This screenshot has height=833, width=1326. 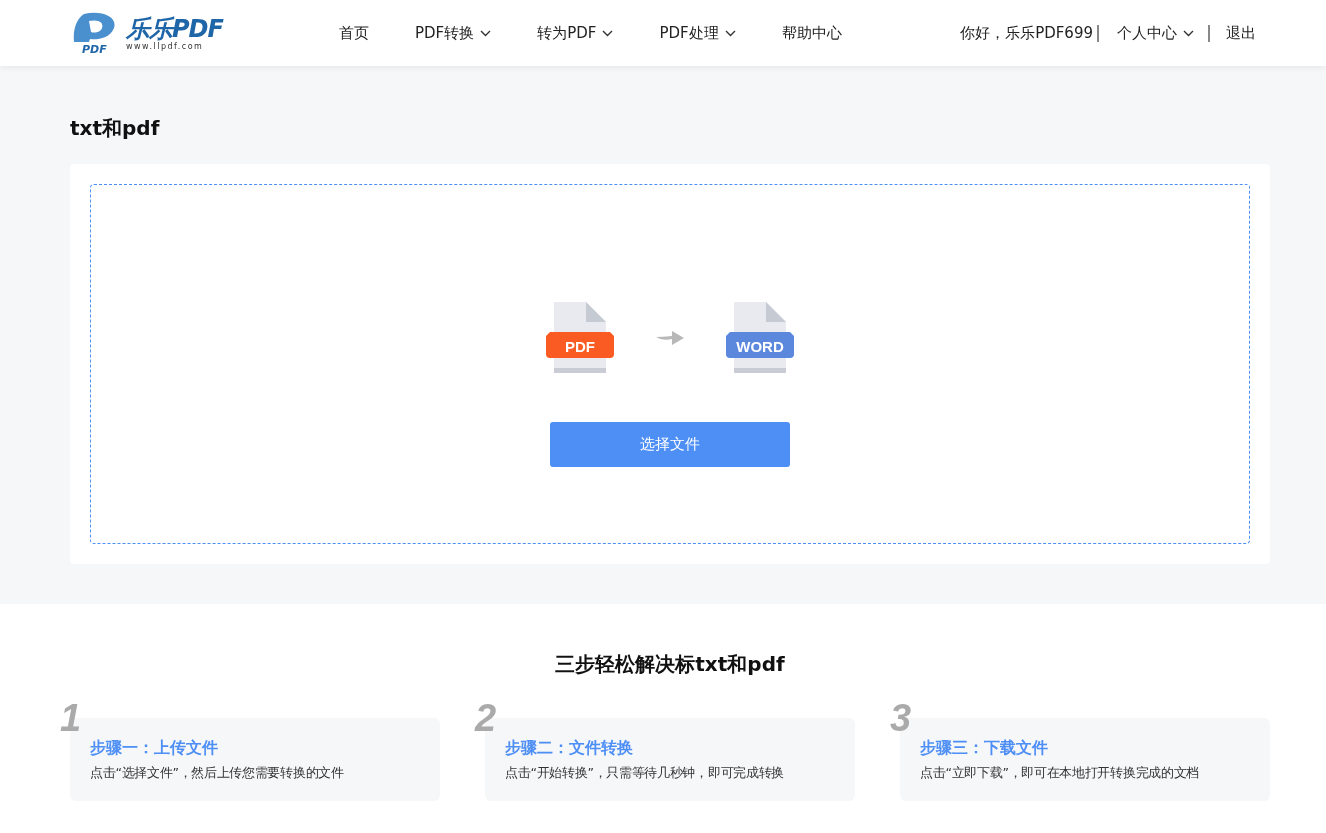 What do you see at coordinates (901, 718) in the screenshot?
I see `step-number: 3` at bounding box center [901, 718].